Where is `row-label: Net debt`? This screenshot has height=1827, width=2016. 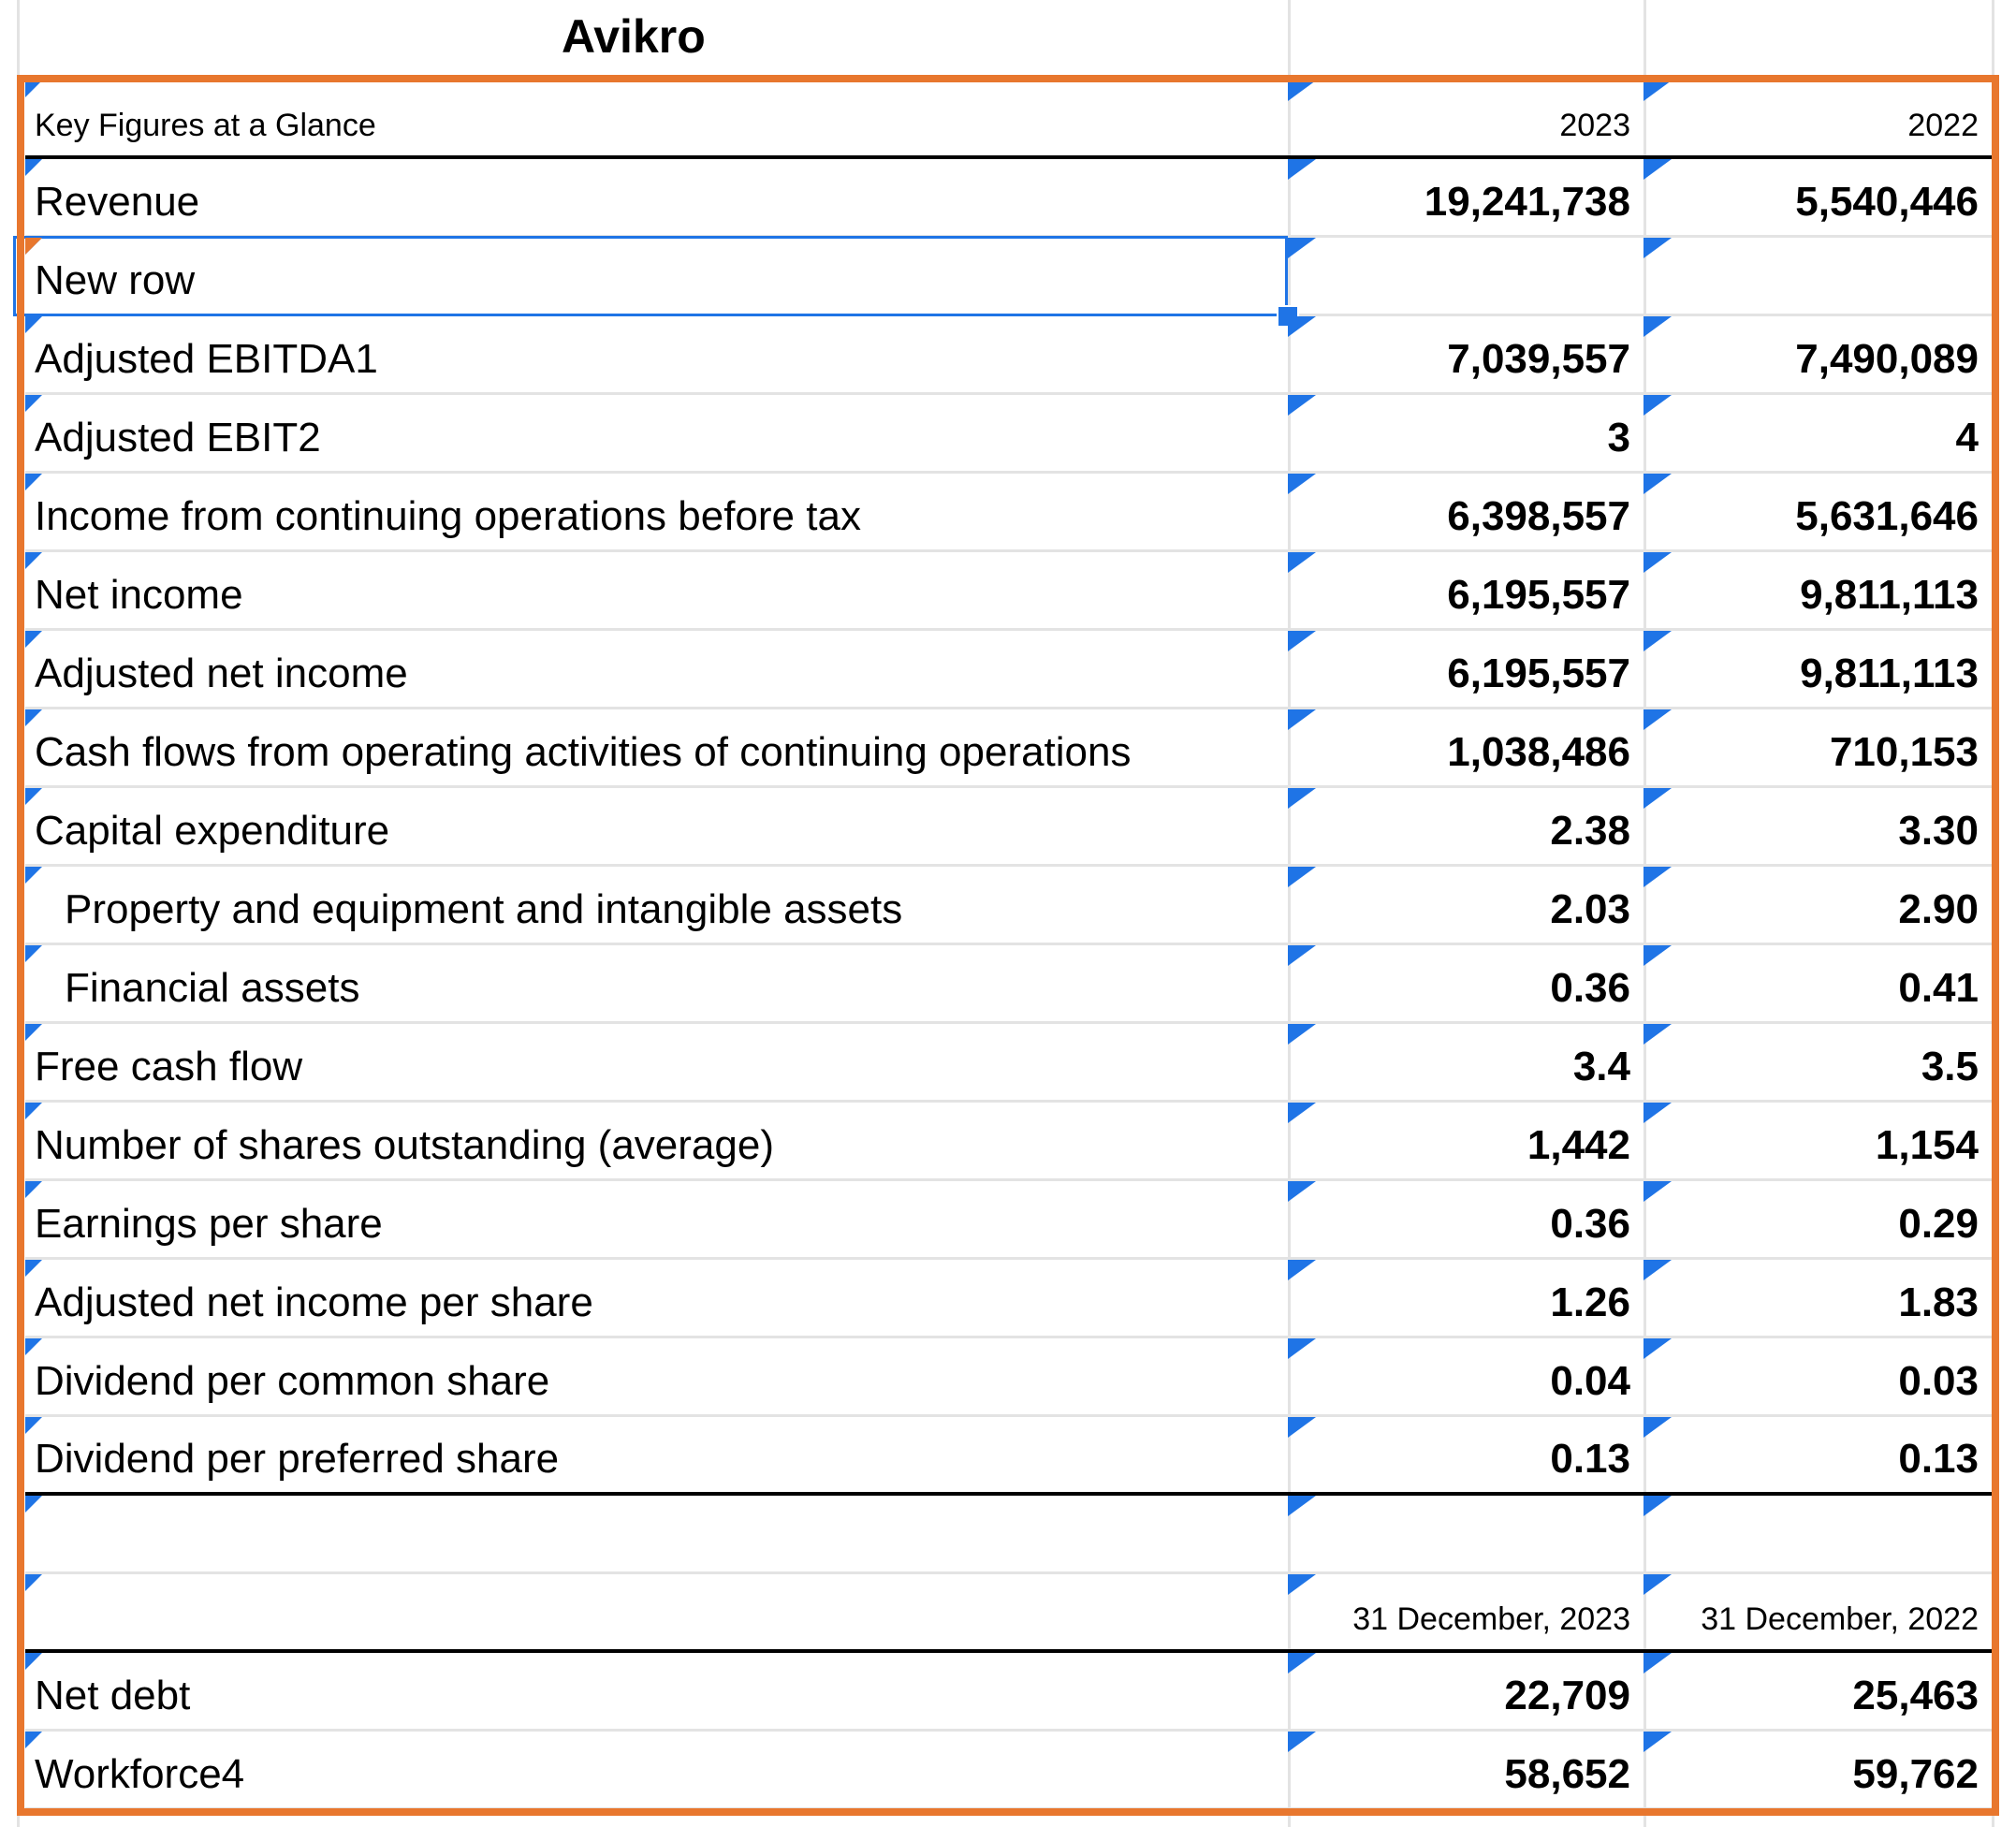
row-label: Net debt is located at coordinates (113, 1695).